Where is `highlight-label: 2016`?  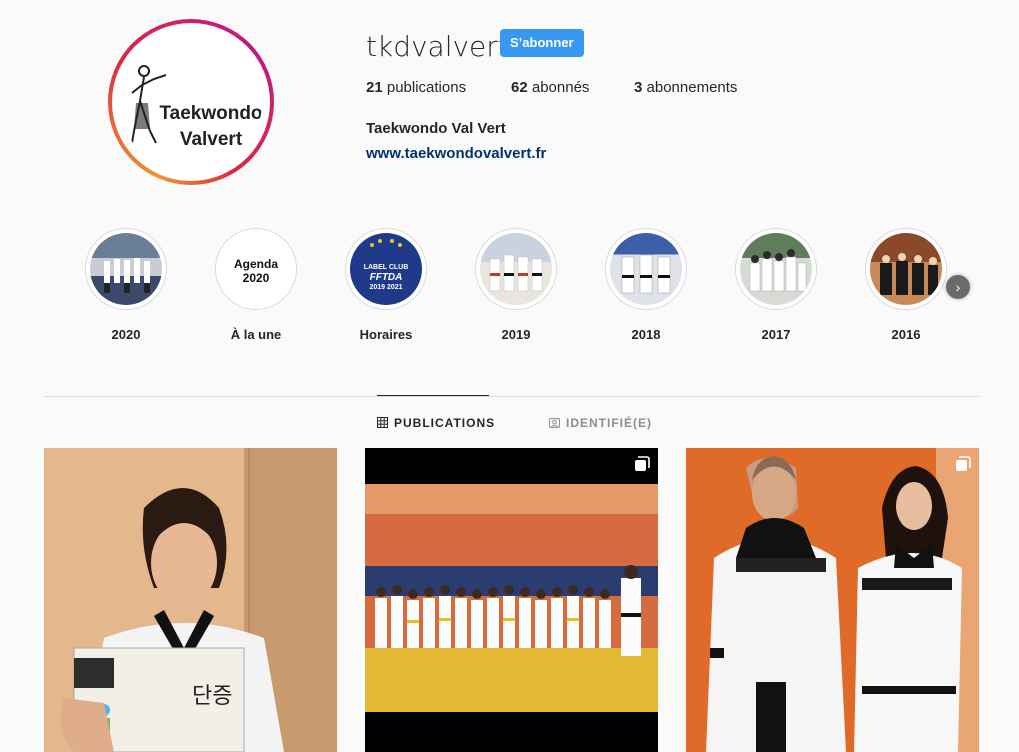
highlight-label: 2016 is located at coordinates (906, 334).